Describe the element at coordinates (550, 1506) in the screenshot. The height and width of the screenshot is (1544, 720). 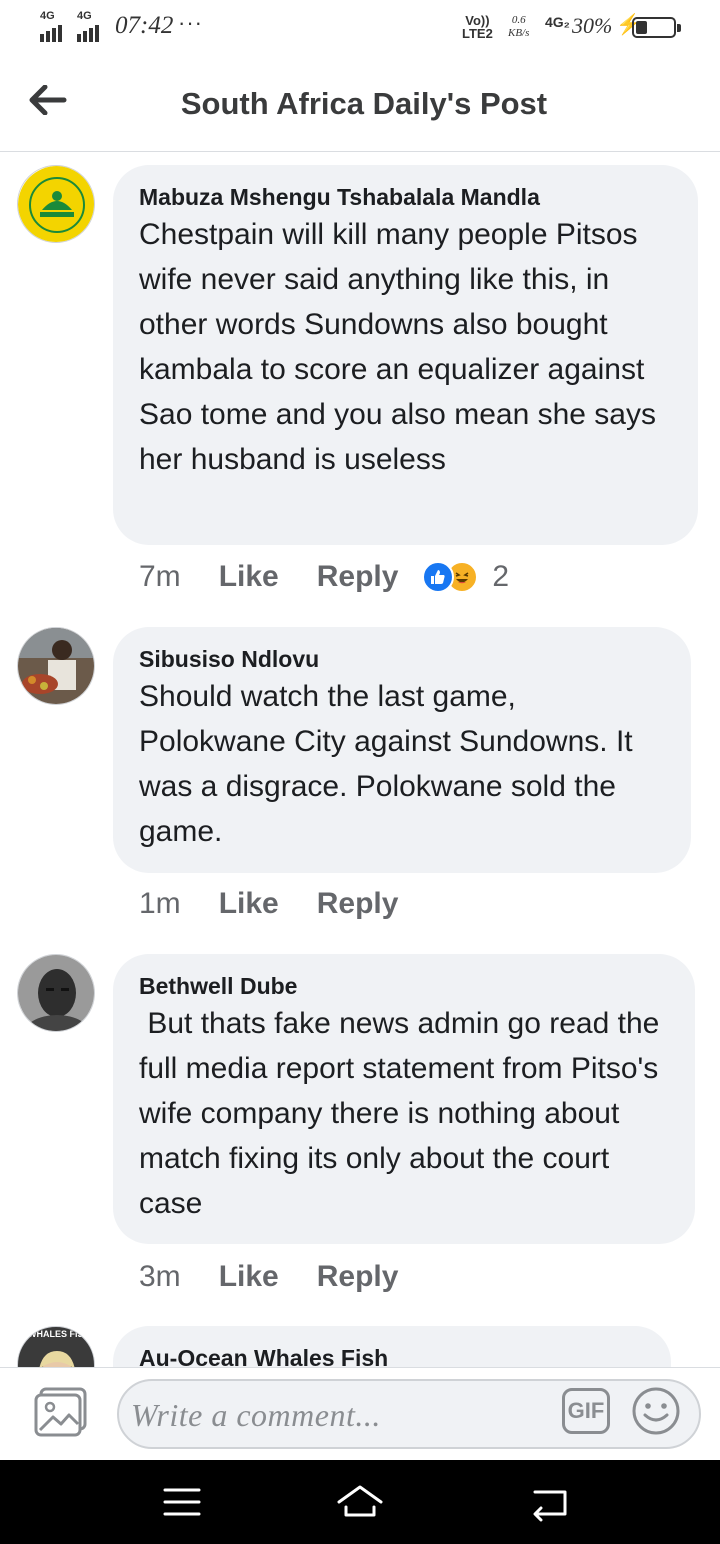
I see `back-icon` at that location.